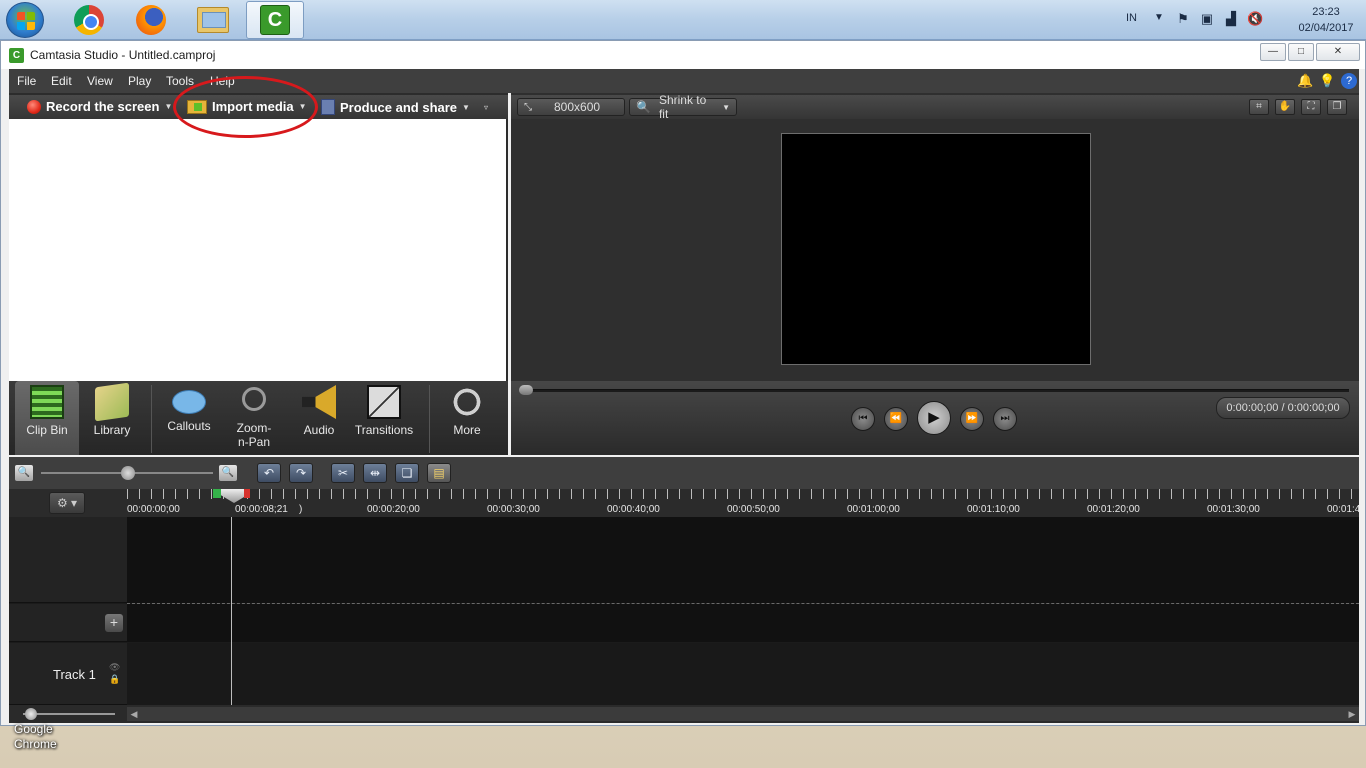 This screenshot has width=1366, height=768. What do you see at coordinates (319, 402) in the screenshot?
I see `speaker-icon` at bounding box center [319, 402].